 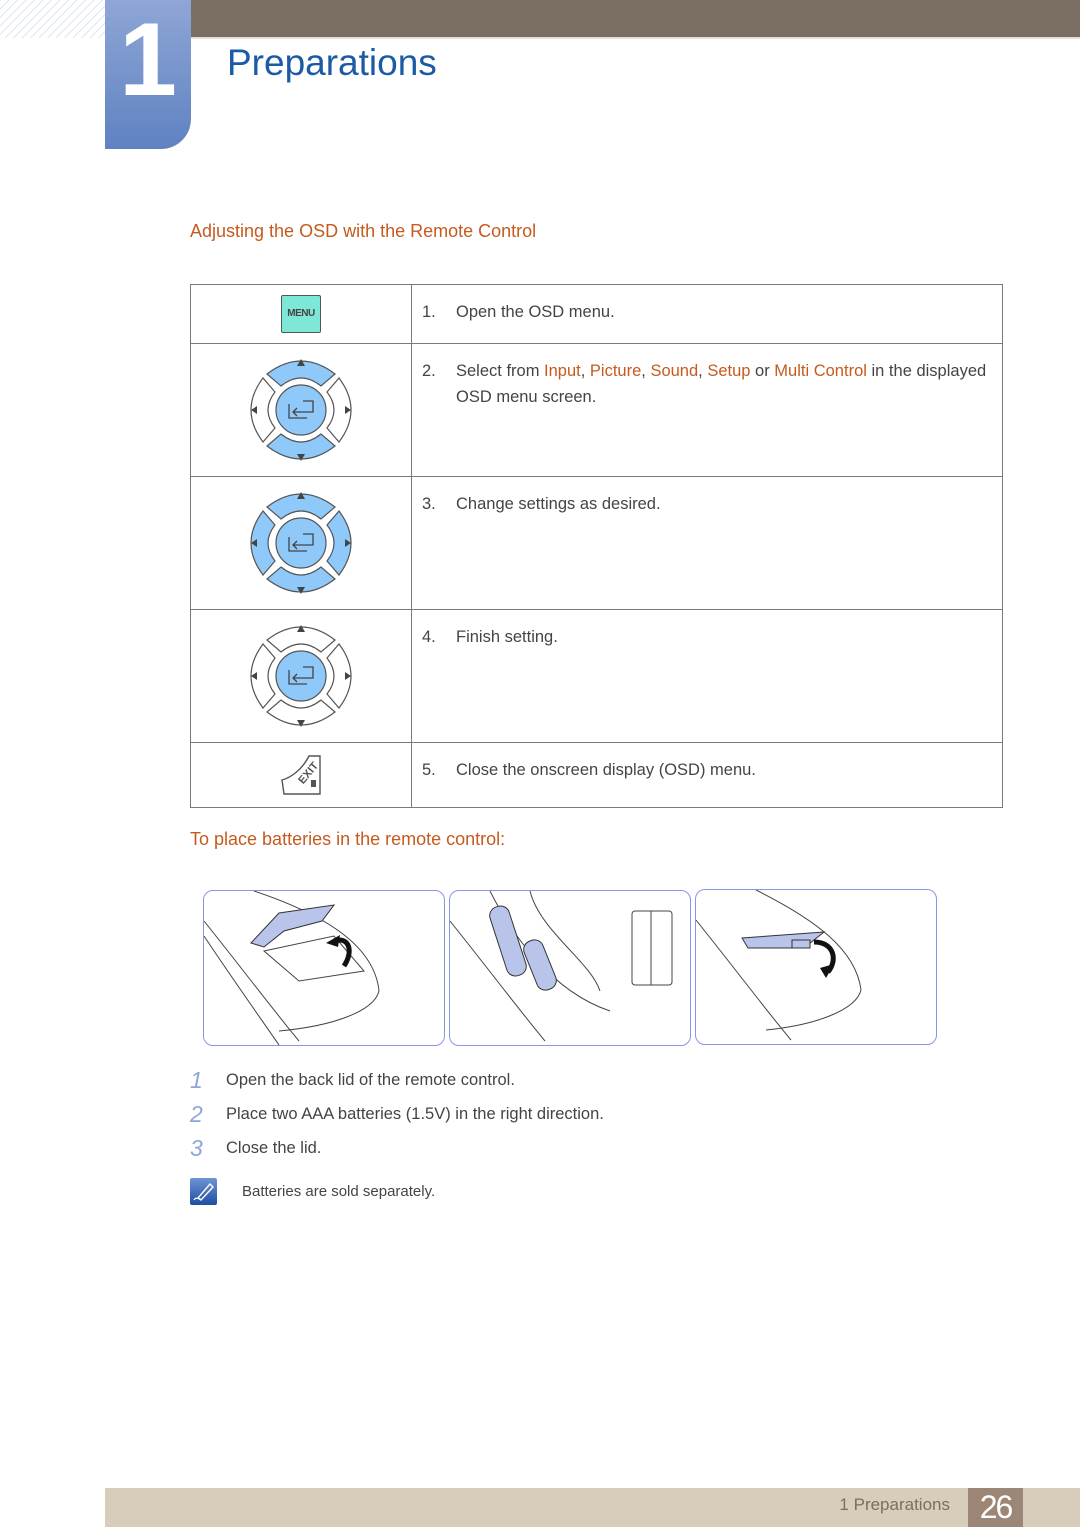 I want to click on insert-batteries-illustration, so click(x=570, y=968).